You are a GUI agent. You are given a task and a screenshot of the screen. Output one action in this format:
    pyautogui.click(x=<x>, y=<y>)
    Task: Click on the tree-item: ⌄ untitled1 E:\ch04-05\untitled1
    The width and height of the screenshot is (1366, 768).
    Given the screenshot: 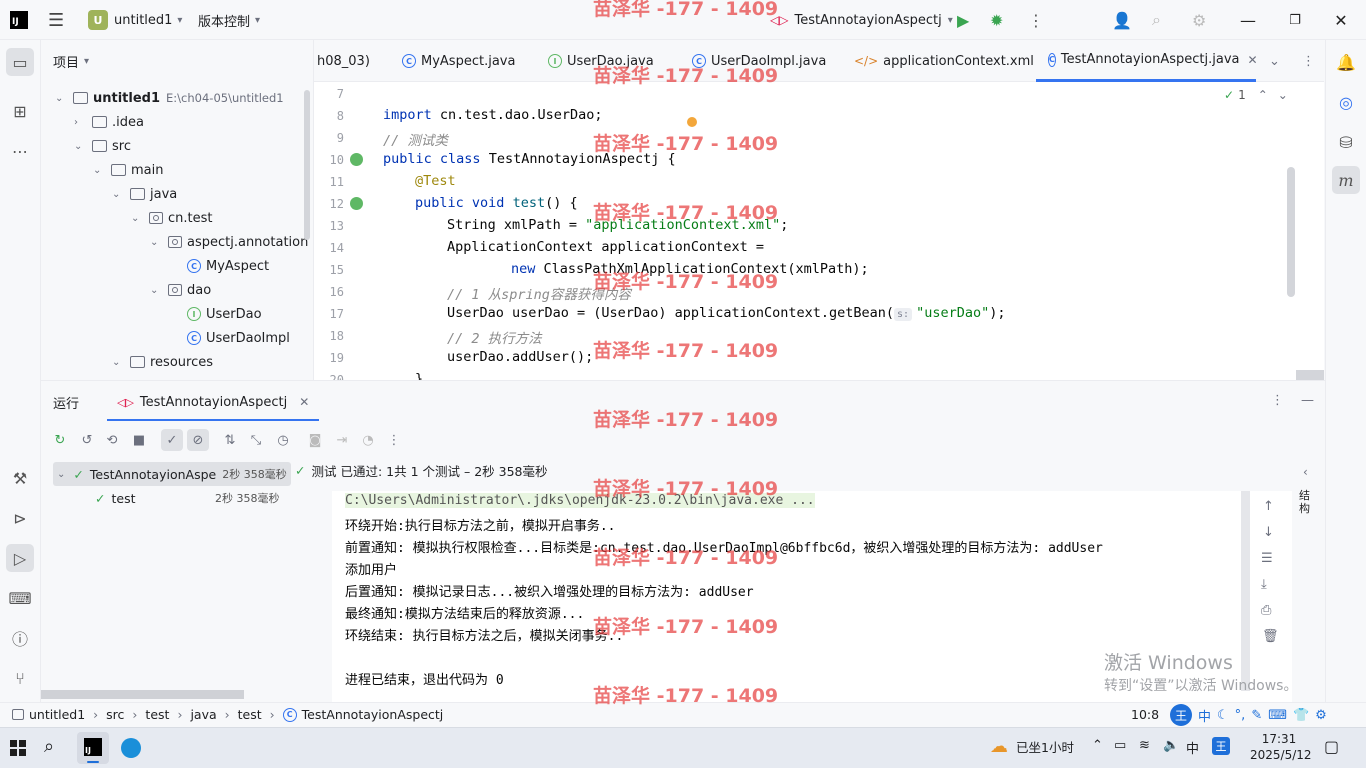 What is the action you would take?
    pyautogui.click(x=169, y=98)
    